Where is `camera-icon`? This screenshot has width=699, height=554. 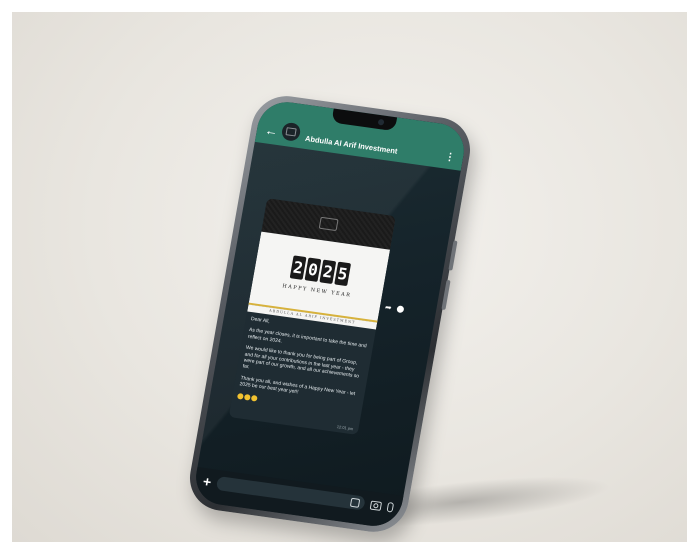 camera-icon is located at coordinates (376, 505).